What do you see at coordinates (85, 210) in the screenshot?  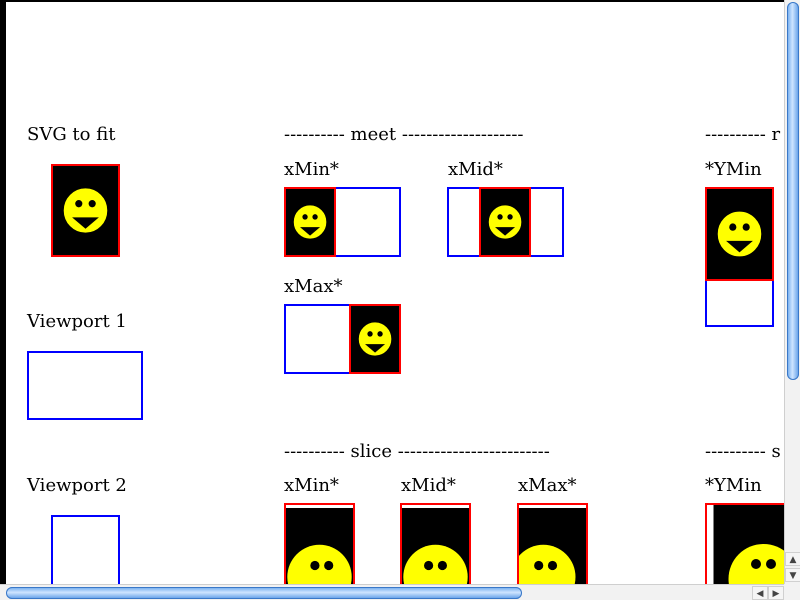 I see `svg-to-fit-sample` at bounding box center [85, 210].